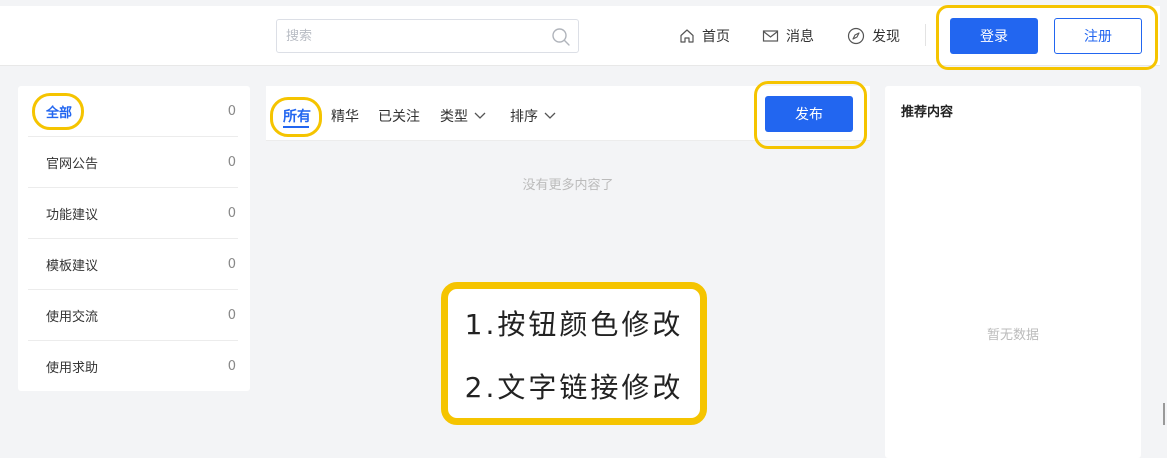  I want to click on tab-following: 已关注, so click(399, 116).